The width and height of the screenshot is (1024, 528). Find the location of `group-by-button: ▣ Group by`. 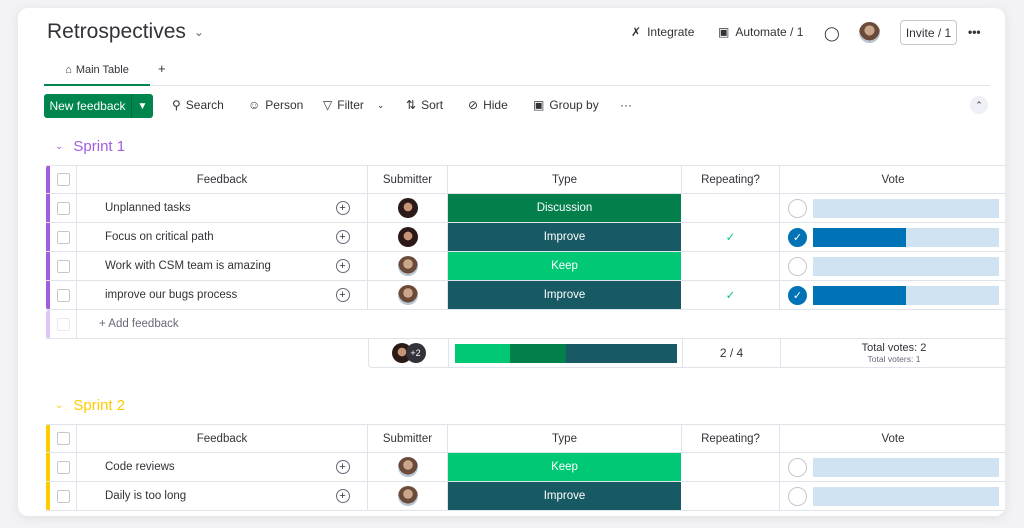

group-by-button: ▣ Group by is located at coordinates (566, 105).